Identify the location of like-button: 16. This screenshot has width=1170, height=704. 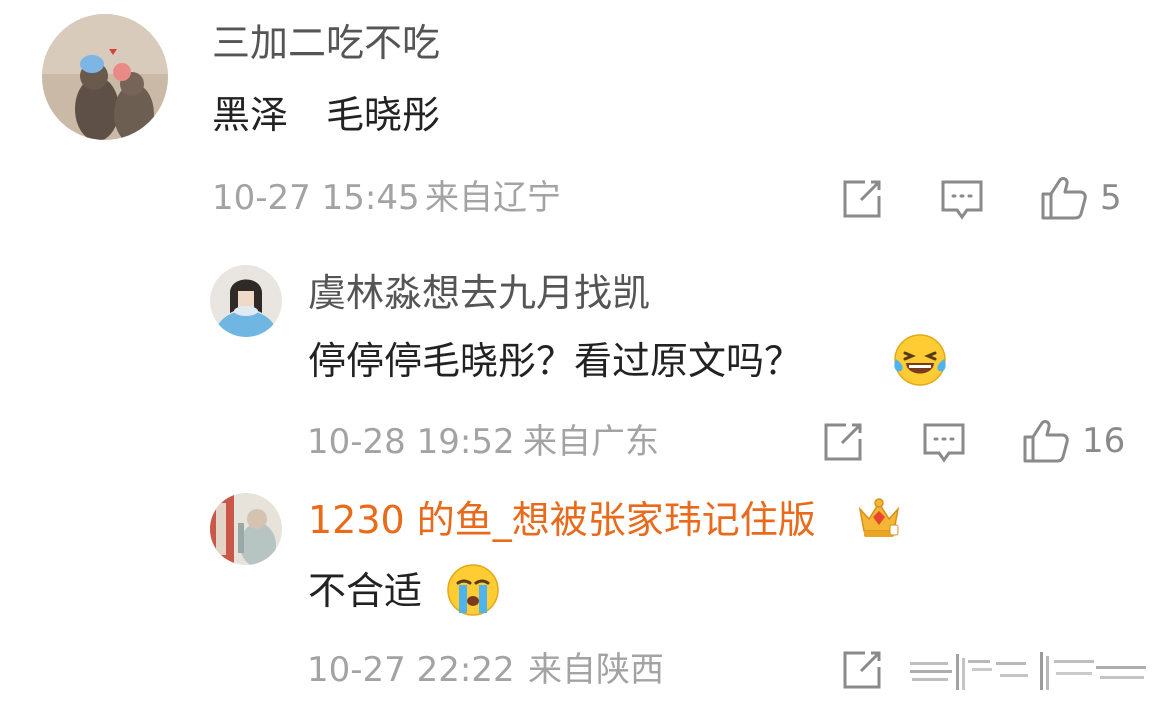
(1073, 441).